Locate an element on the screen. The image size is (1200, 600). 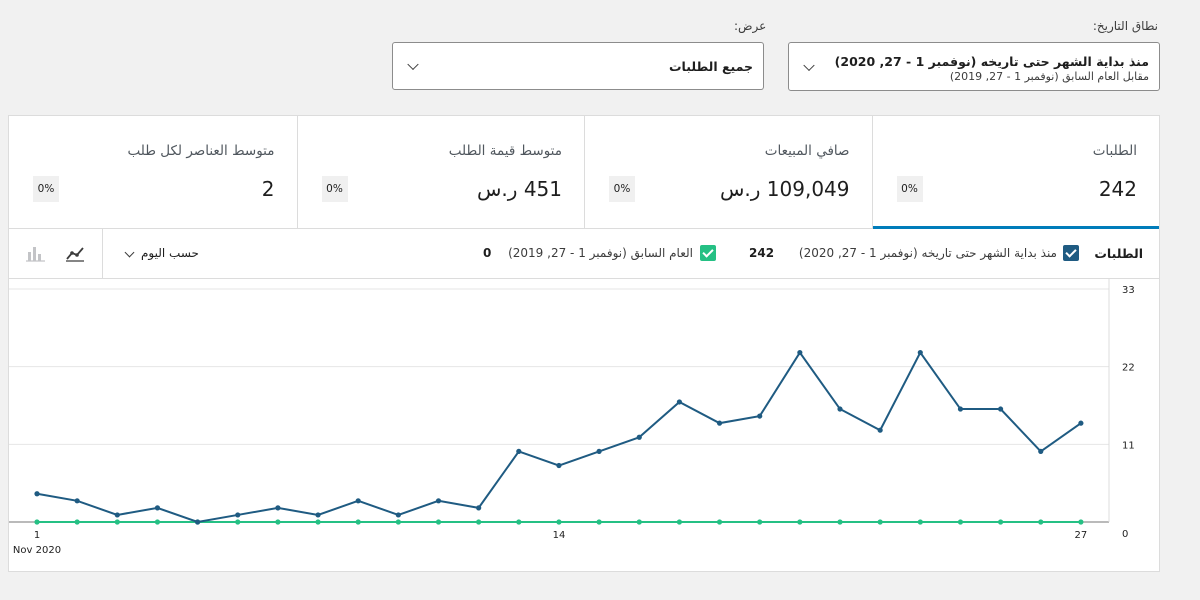
x-tick-label: 27 is located at coordinates (1081, 535).